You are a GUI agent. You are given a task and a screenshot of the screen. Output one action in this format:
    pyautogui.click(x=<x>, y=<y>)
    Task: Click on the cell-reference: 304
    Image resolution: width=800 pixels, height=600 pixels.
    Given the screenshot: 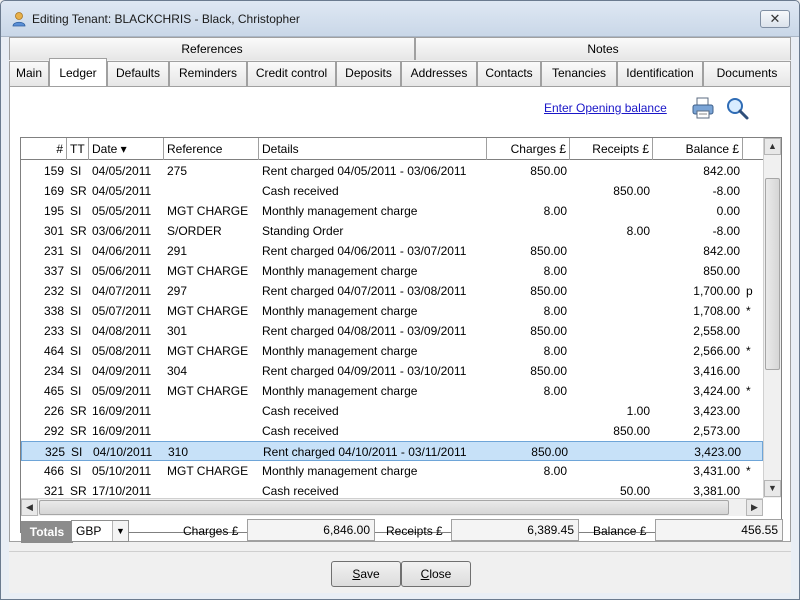 What is the action you would take?
    pyautogui.click(x=177, y=371)
    